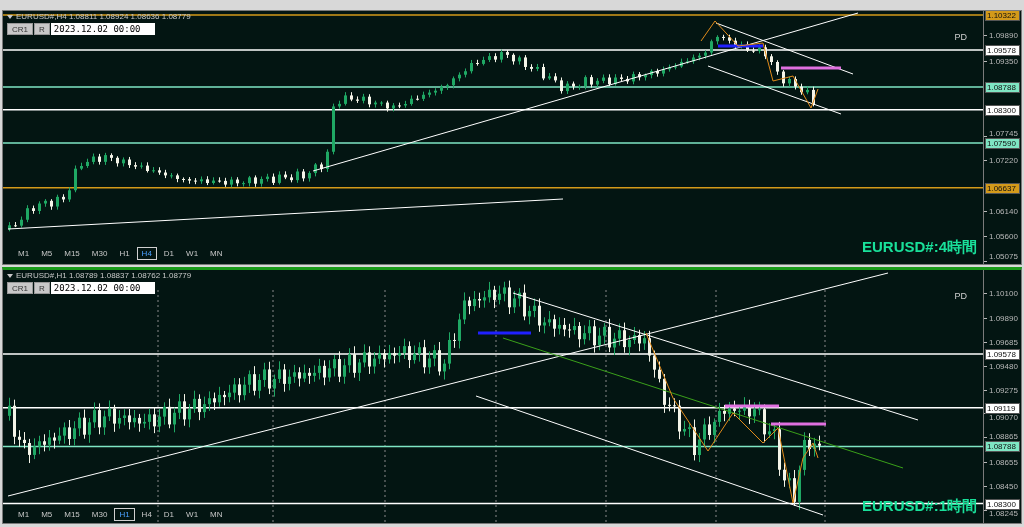  I want to click on price-tick: 1.07220, so click(1003, 161).